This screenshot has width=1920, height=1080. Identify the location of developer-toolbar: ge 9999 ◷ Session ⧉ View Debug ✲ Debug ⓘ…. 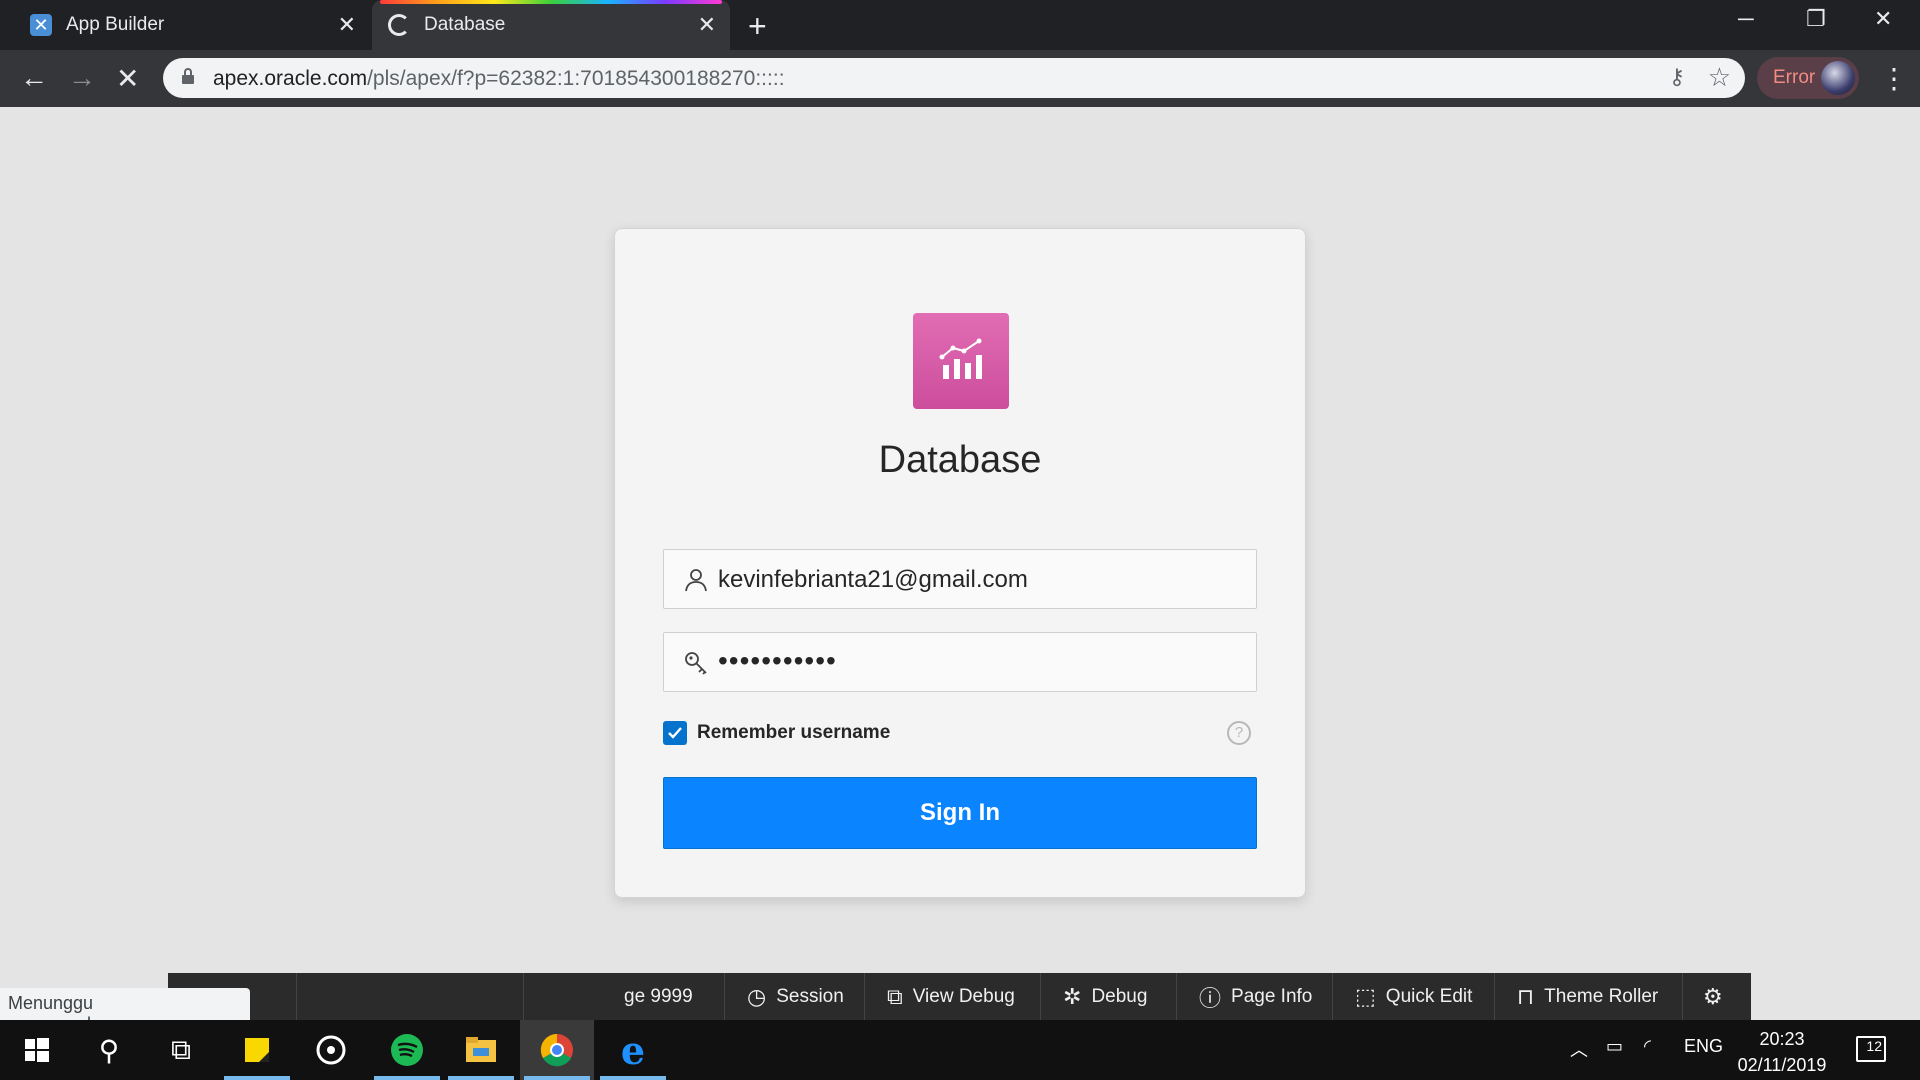
(959, 996).